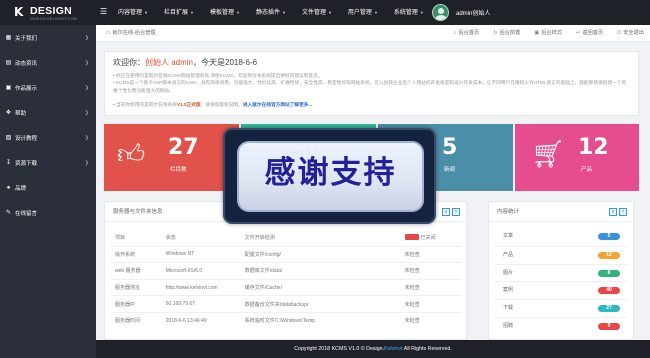  Describe the element at coordinates (286, 254) in the screenshot. I see `table-row: 操作系统 Windows NT 配置文件/config/未检查` at that location.